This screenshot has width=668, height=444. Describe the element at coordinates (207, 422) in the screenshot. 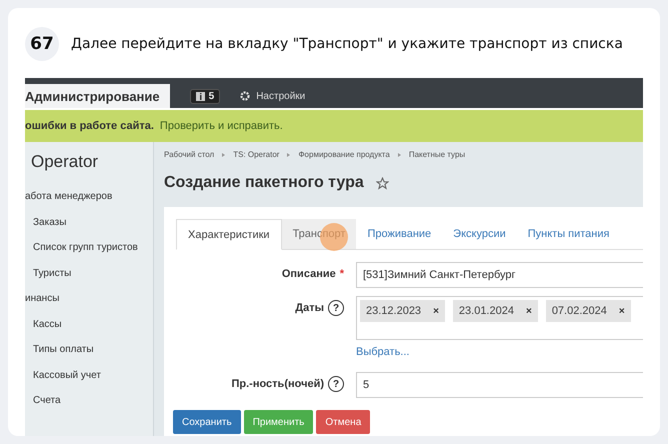

I see `form-button: Сохранить` at that location.